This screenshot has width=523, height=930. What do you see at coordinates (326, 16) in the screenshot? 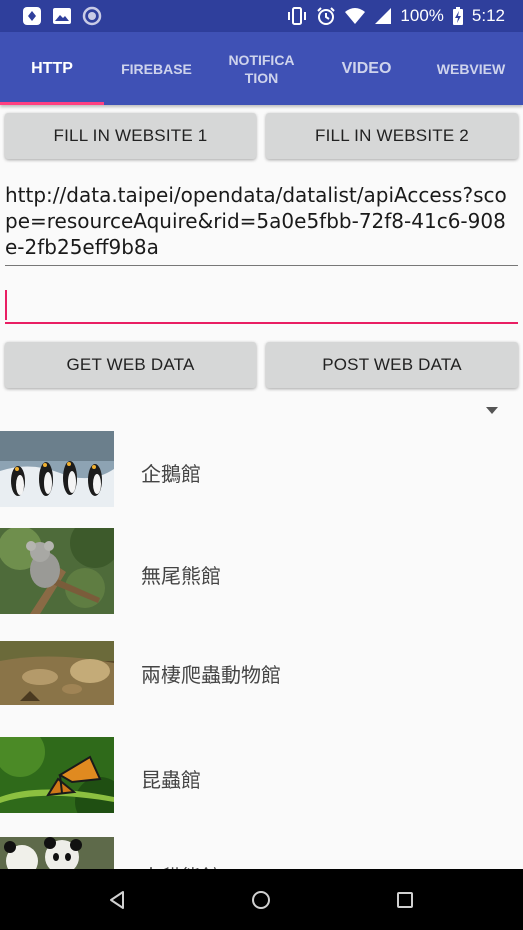
I see `alarm-icon` at bounding box center [326, 16].